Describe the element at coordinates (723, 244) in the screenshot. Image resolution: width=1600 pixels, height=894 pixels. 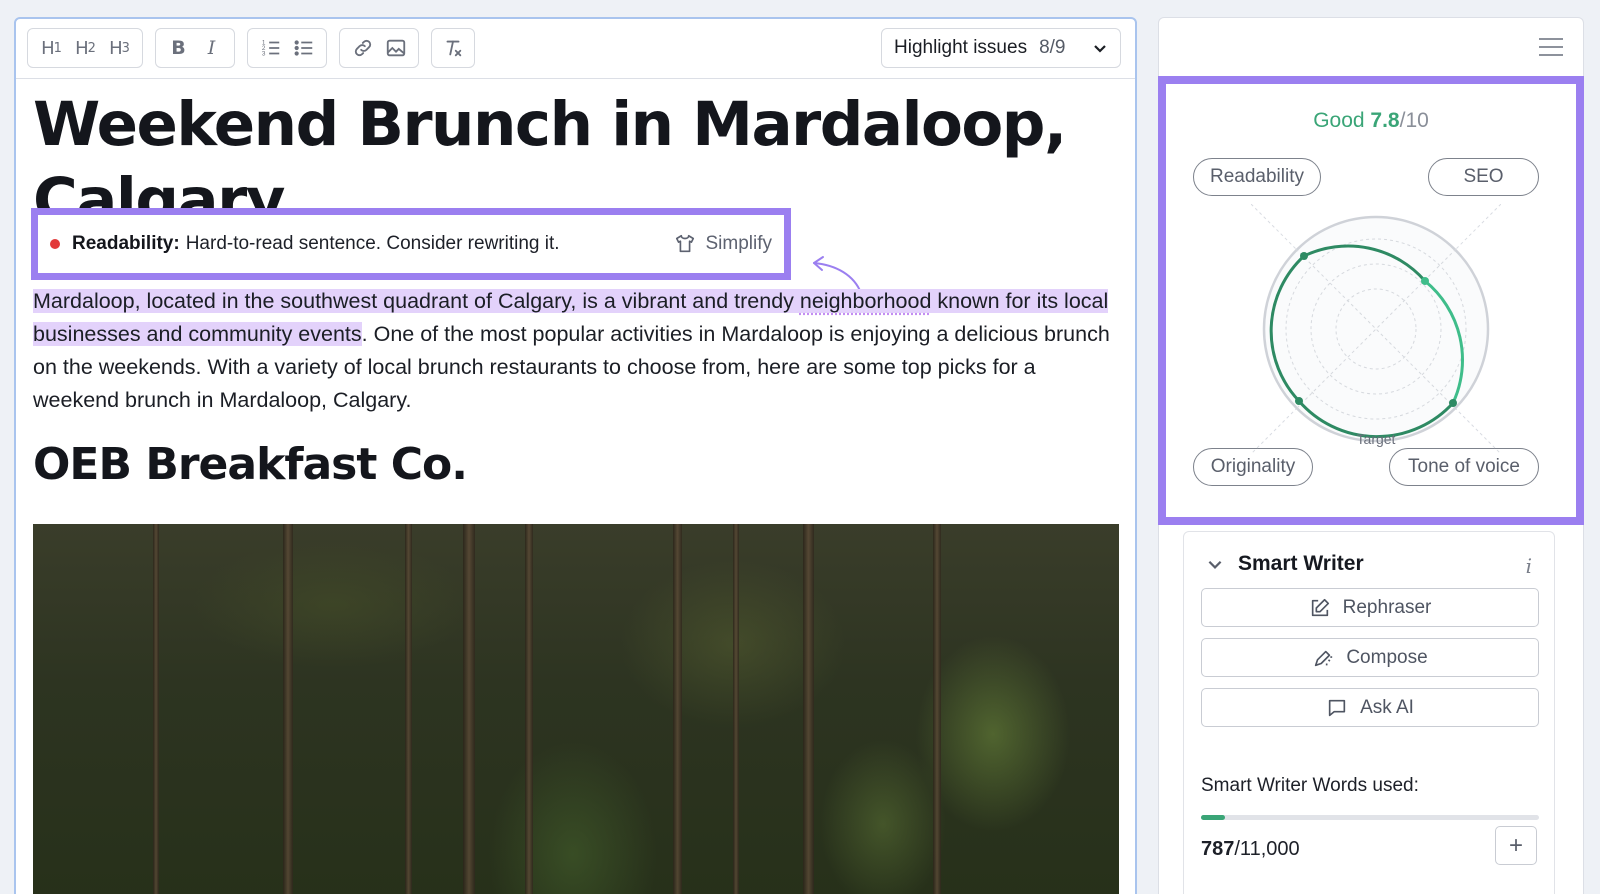
I see `simplify-button: Simplify` at that location.